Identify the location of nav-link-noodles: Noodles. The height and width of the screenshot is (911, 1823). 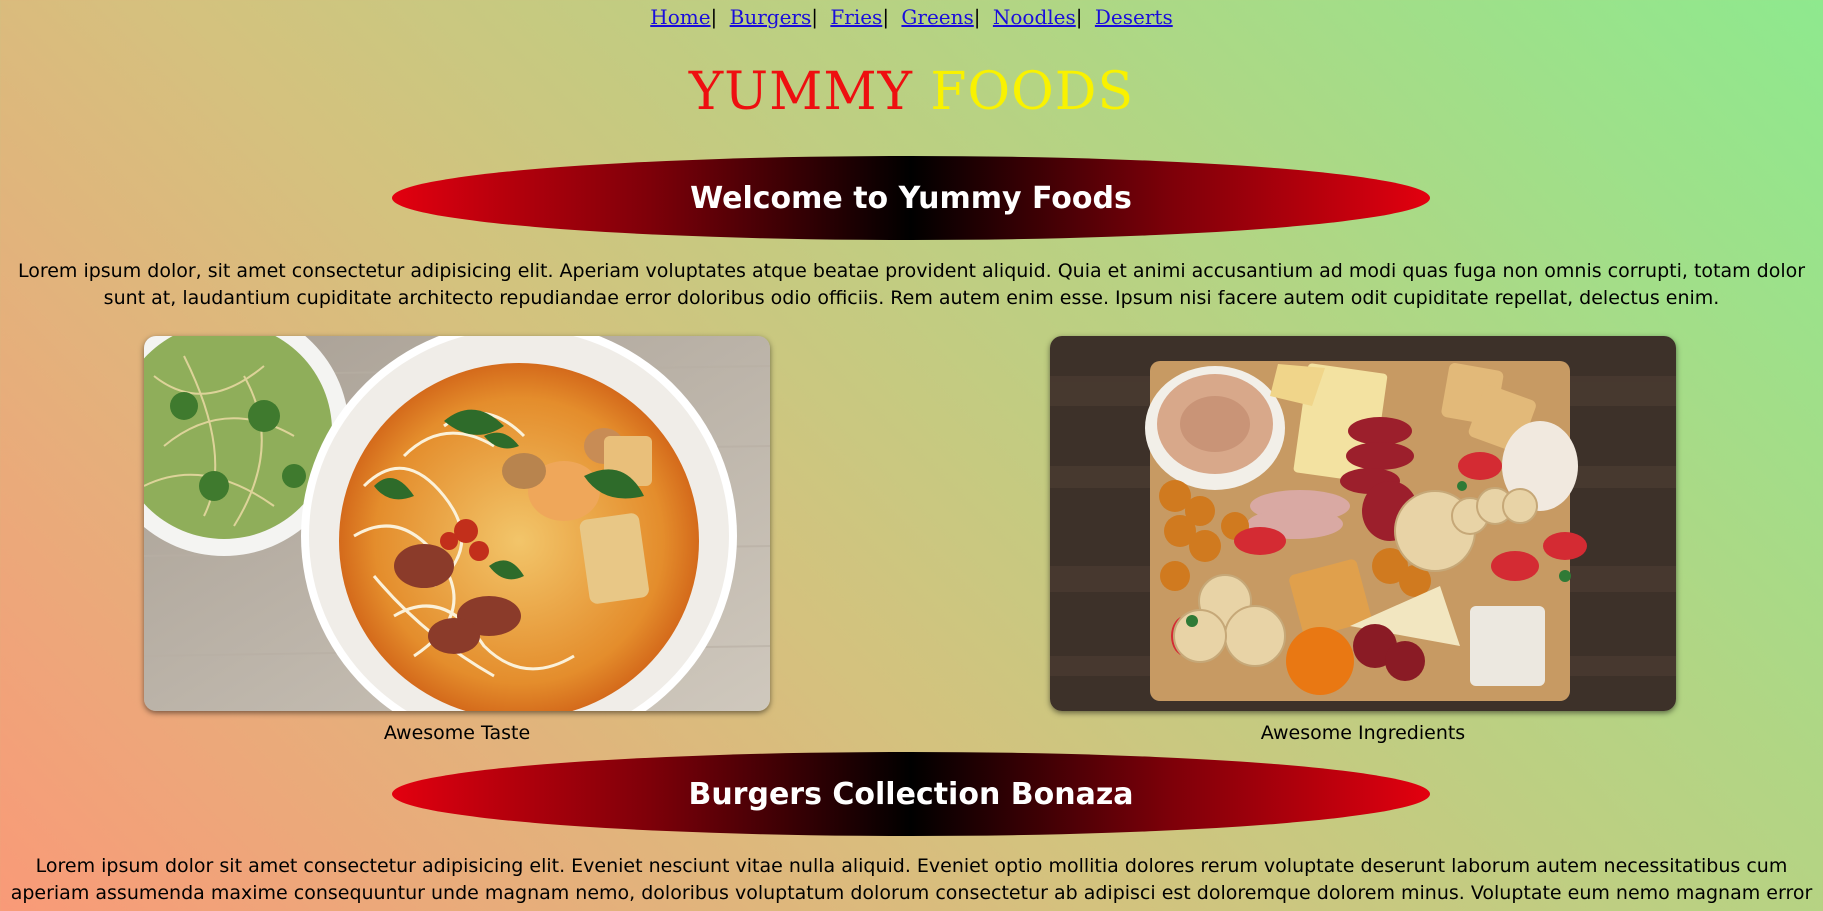
(1034, 17).